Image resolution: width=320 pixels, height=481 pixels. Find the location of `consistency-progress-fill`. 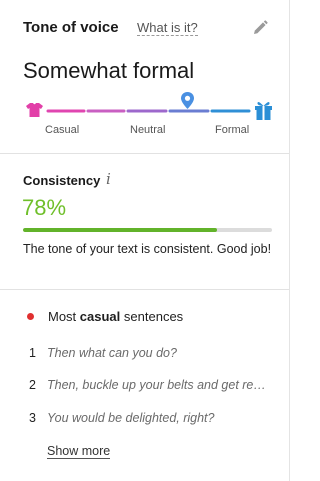

consistency-progress-fill is located at coordinates (120, 230).